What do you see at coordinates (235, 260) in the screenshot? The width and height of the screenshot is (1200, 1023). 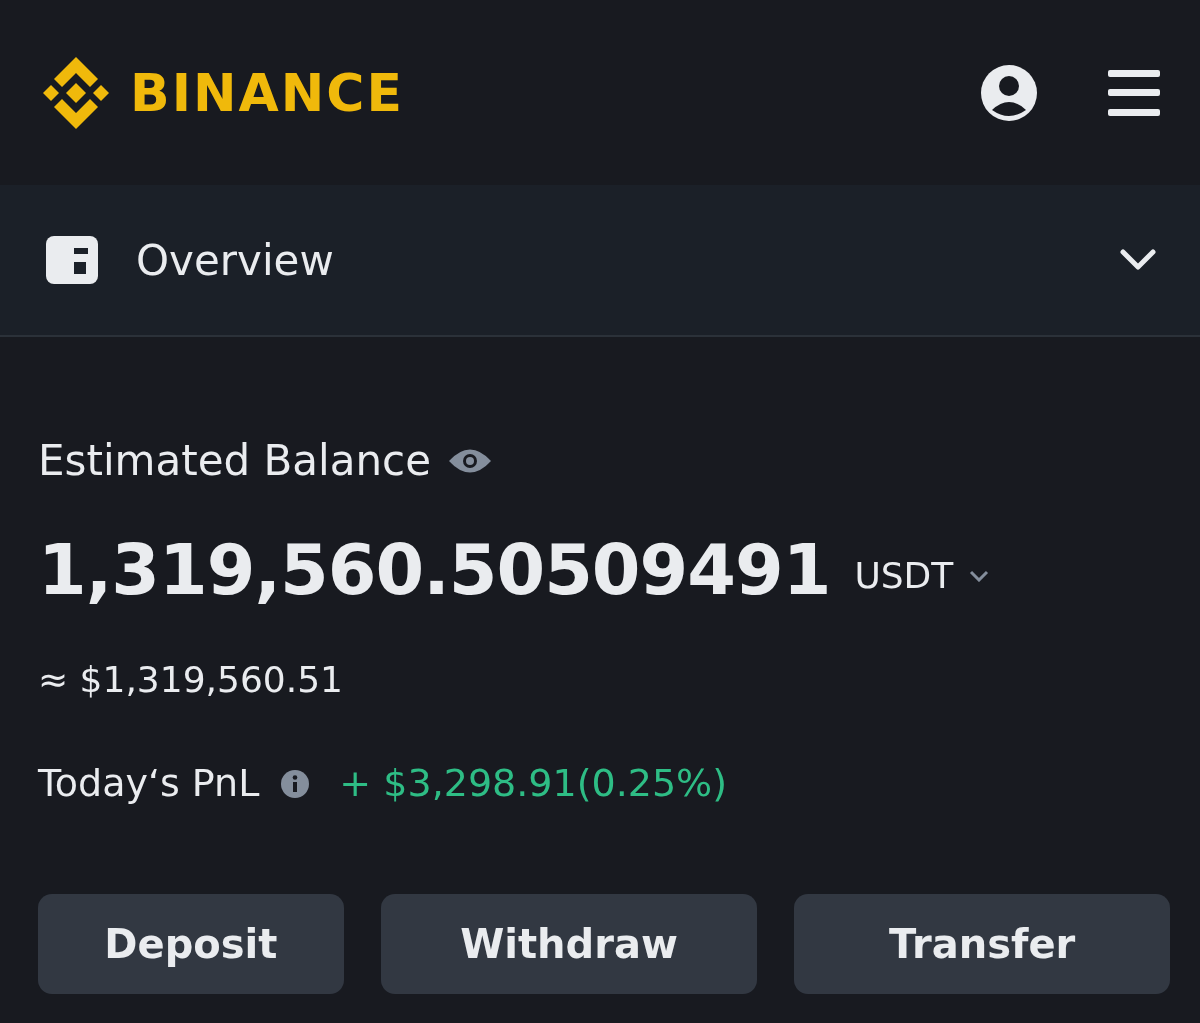 I see `section-title: Overview` at bounding box center [235, 260].